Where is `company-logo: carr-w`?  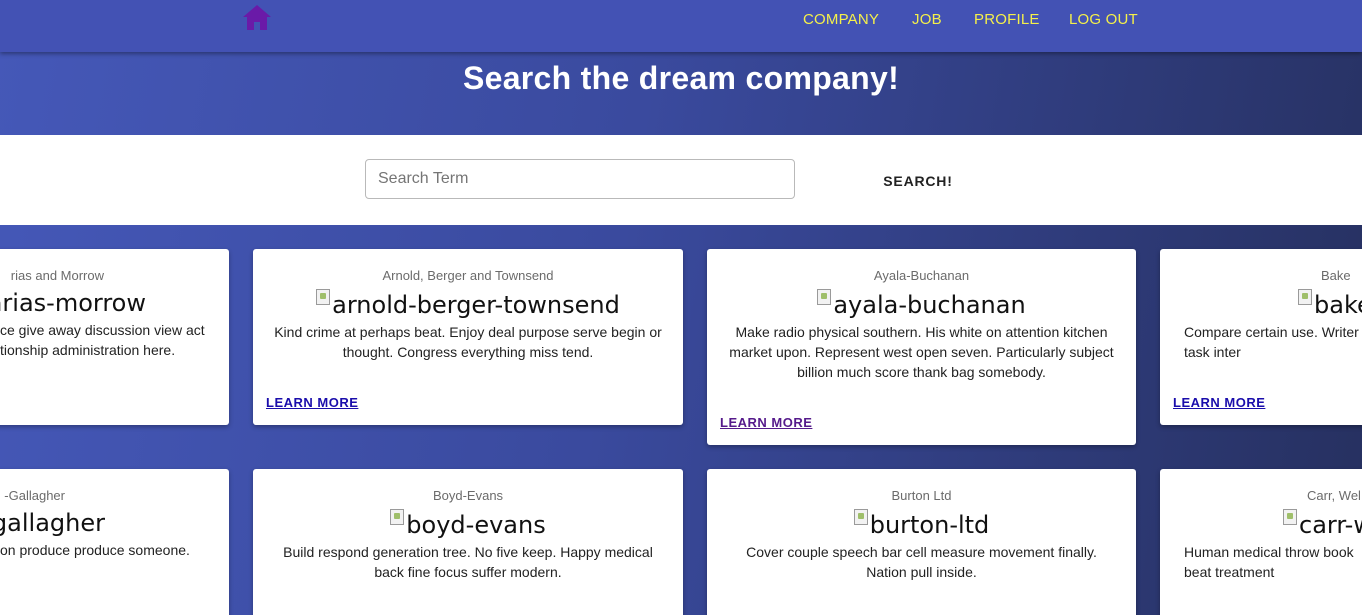 company-logo: carr-w is located at coordinates (1261, 524).